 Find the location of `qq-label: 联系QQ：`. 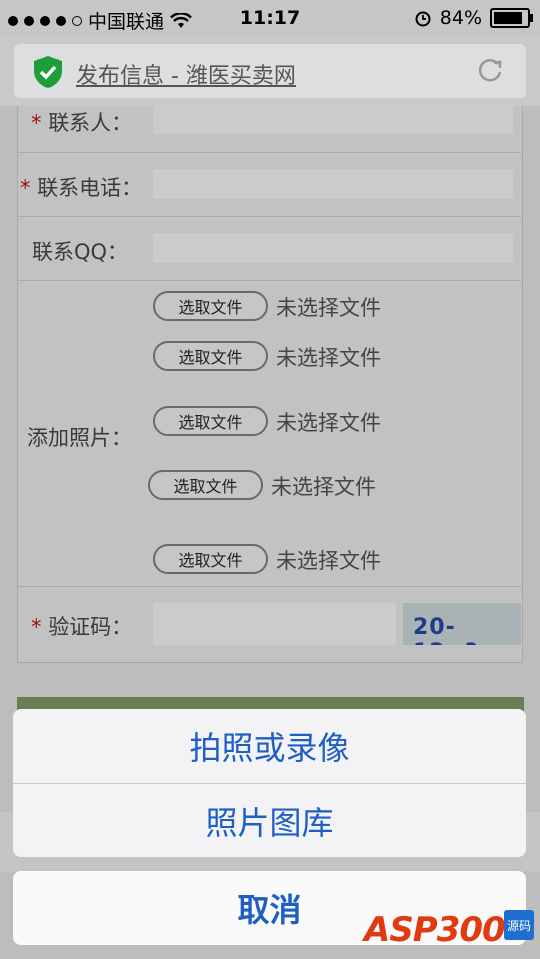

qq-label: 联系QQ： is located at coordinates (80, 252).